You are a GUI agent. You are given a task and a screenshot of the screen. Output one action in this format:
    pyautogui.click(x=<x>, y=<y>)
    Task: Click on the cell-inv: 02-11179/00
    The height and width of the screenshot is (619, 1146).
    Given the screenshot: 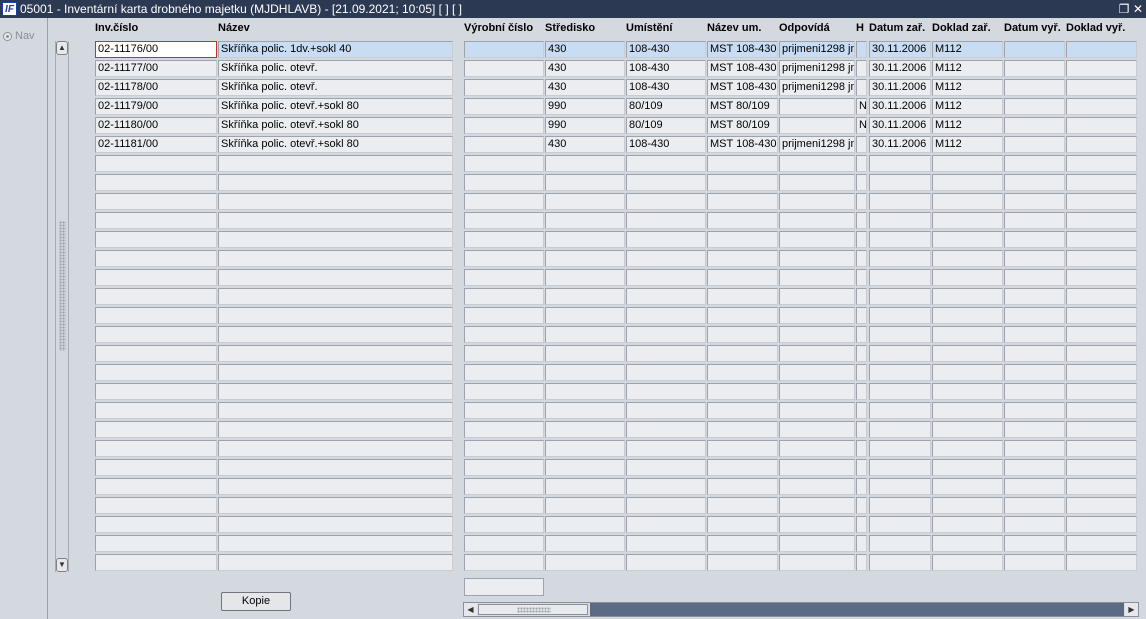 What is the action you would take?
    pyautogui.click(x=156, y=106)
    